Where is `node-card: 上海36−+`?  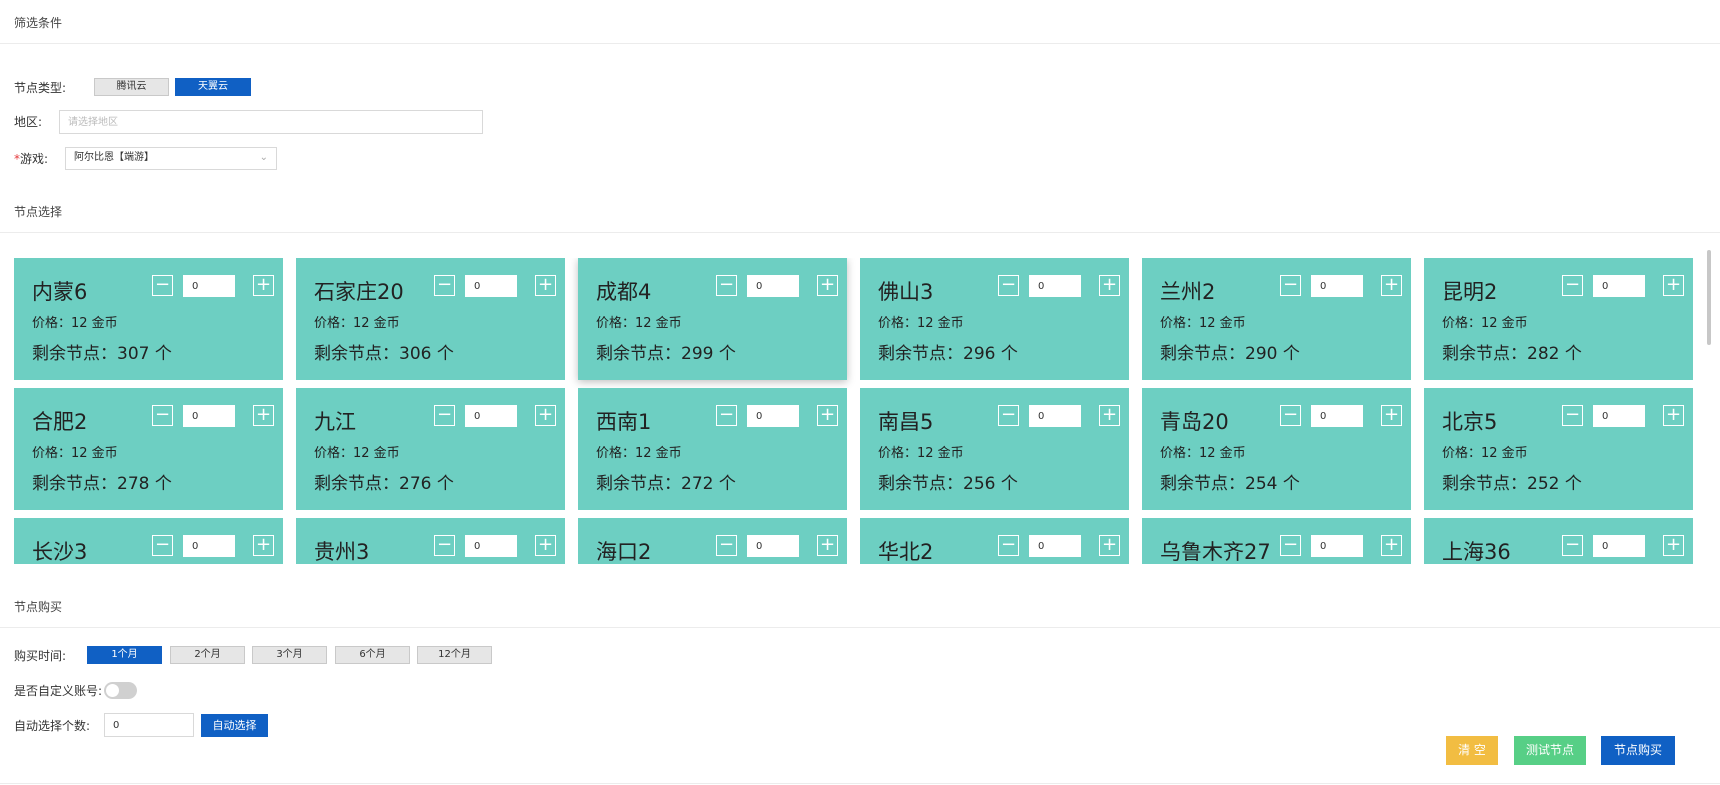 node-card: 上海36−+ is located at coordinates (1558, 541).